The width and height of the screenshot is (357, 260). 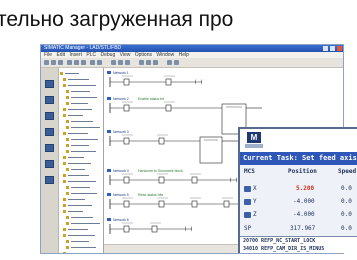 I want to click on network-comment: Enable status bit, so click(x=151, y=99).